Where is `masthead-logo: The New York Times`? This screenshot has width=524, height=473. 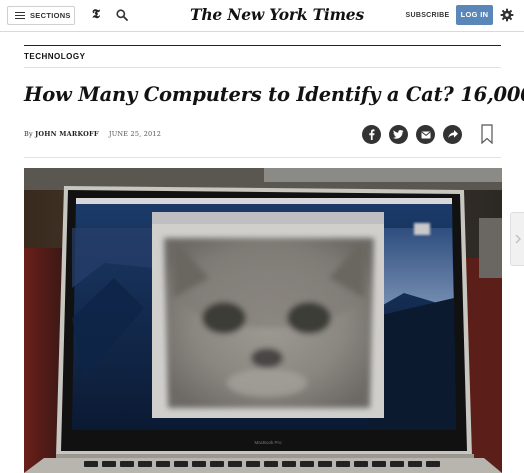 masthead-logo: The New York Times is located at coordinates (277, 15).